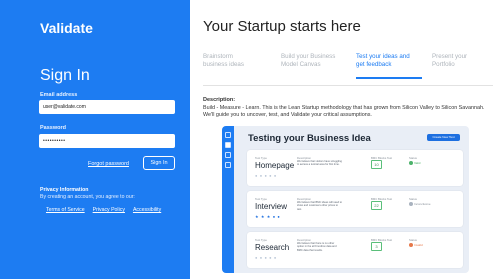 The width and height of the screenshot is (493, 279). What do you see at coordinates (66, 28) in the screenshot?
I see `brand-logo: Validate` at bounding box center [66, 28].